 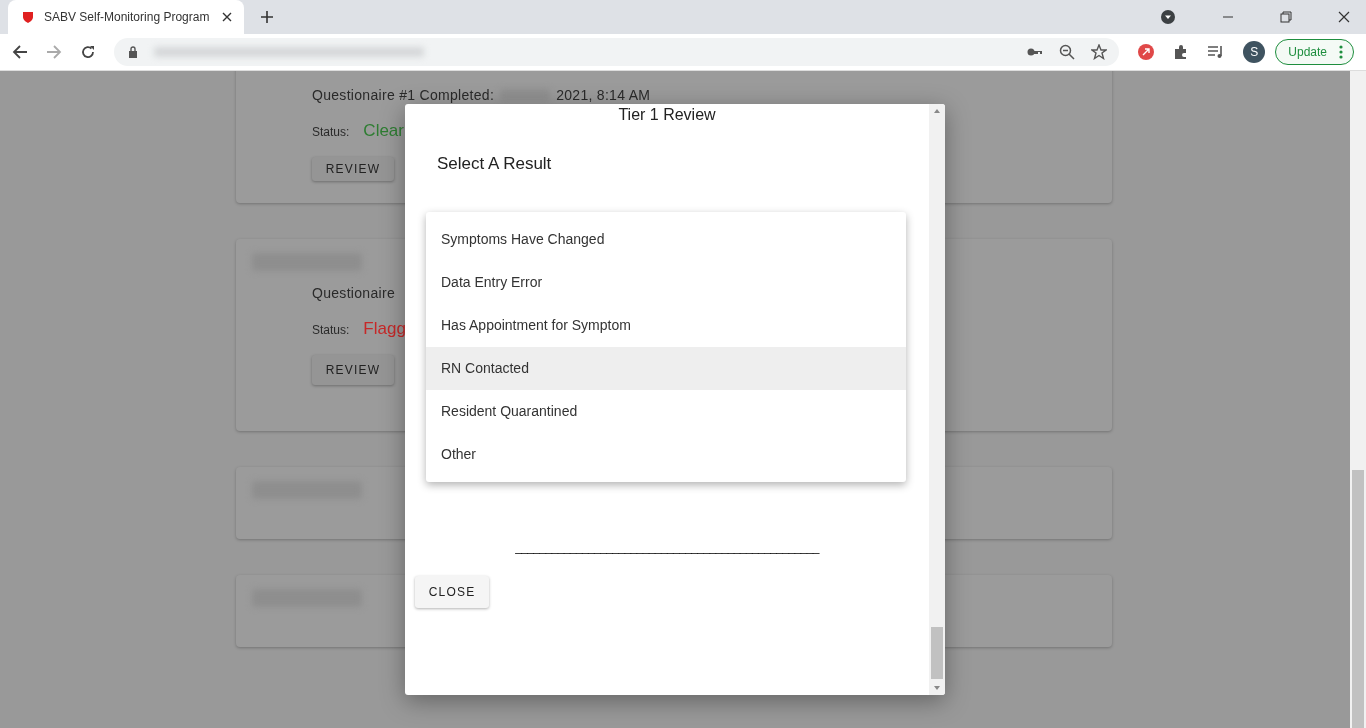 I want to click on extension-icon, so click(x=1146, y=52).